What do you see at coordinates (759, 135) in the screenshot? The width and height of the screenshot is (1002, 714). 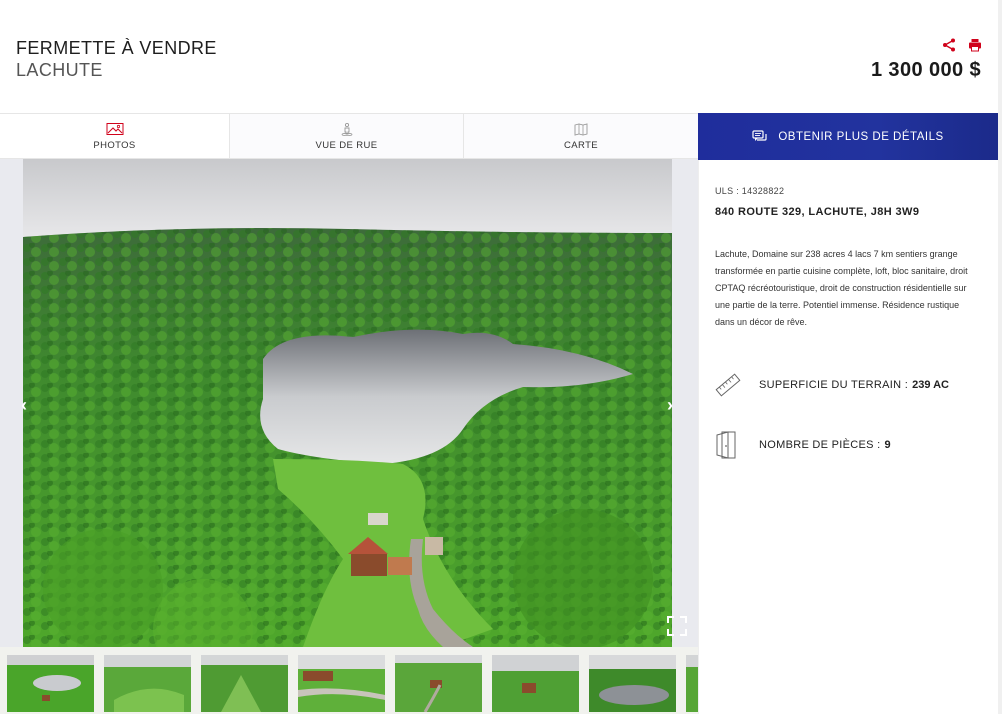 I see `chat-icon` at bounding box center [759, 135].